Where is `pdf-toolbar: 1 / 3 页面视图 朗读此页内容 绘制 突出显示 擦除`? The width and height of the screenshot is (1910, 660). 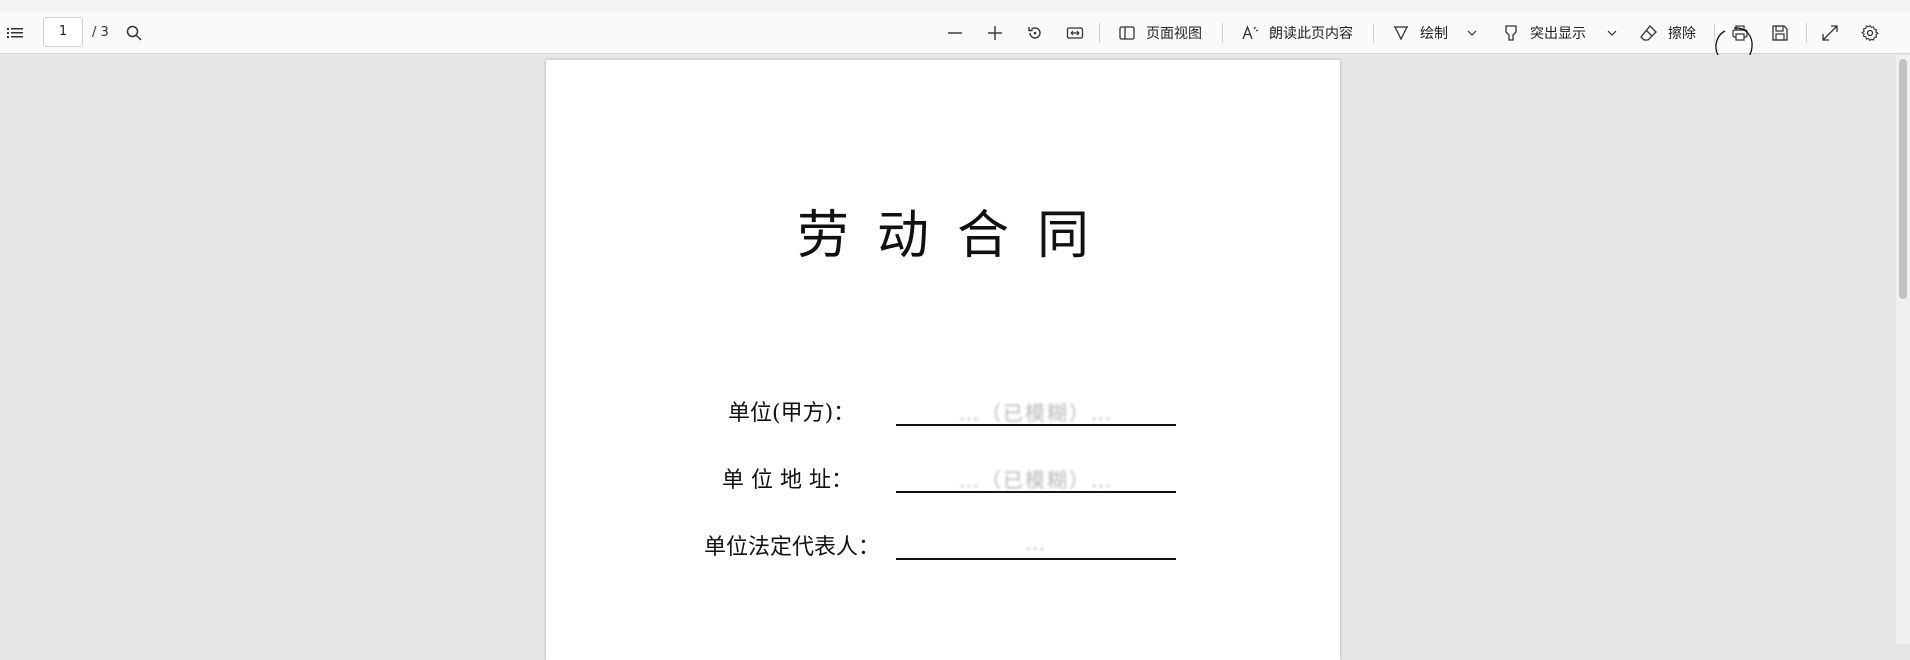 pdf-toolbar: 1 / 3 页面视图 朗读此页内容 绘制 突出显示 擦除 is located at coordinates (955, 38).